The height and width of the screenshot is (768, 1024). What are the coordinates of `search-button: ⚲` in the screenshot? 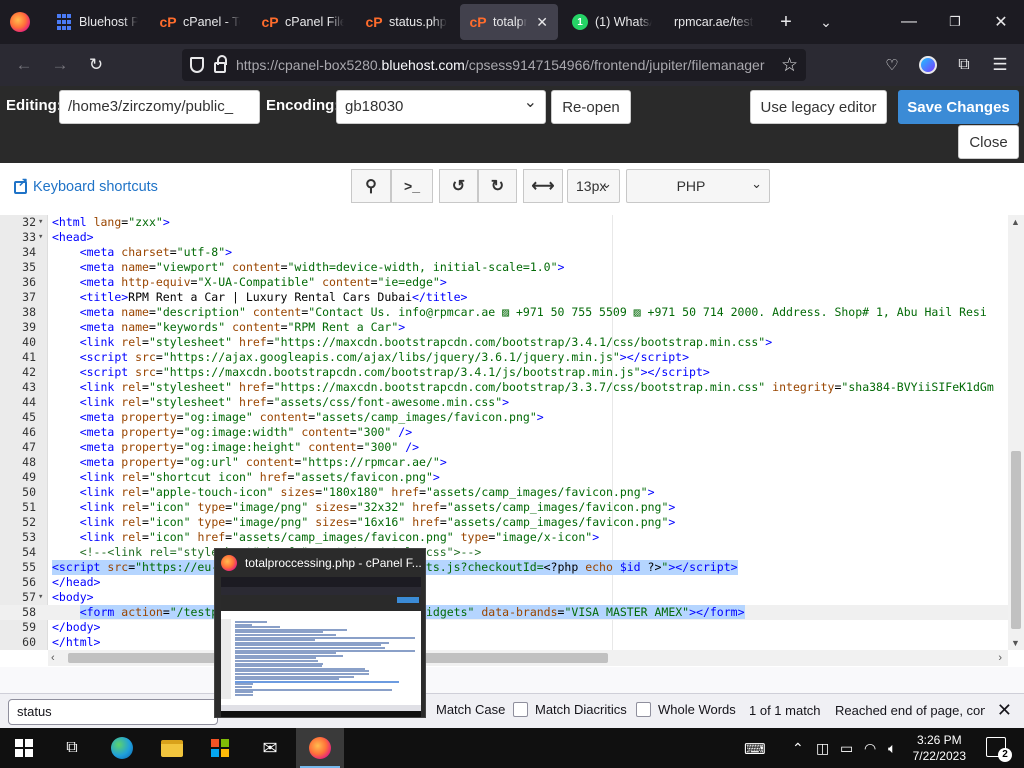 It's located at (371, 186).